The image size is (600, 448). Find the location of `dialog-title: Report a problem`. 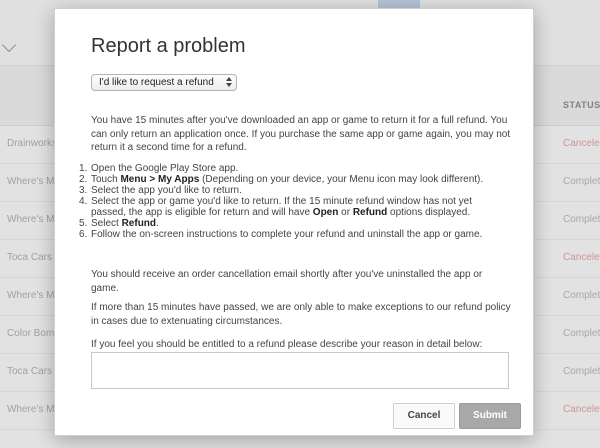

dialog-title: Report a problem is located at coordinates (168, 46).